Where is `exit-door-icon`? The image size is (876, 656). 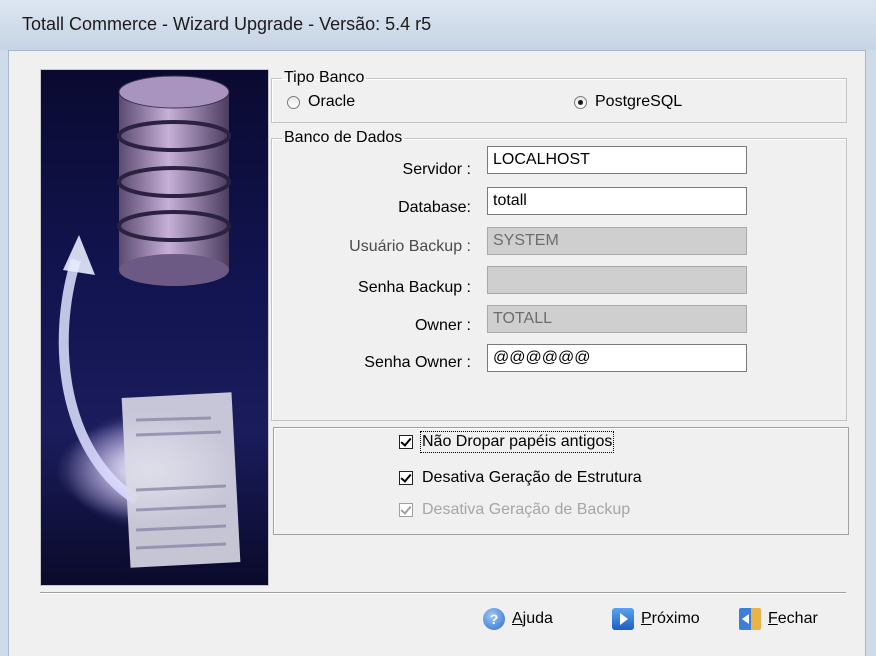
exit-door-icon is located at coordinates (750, 619).